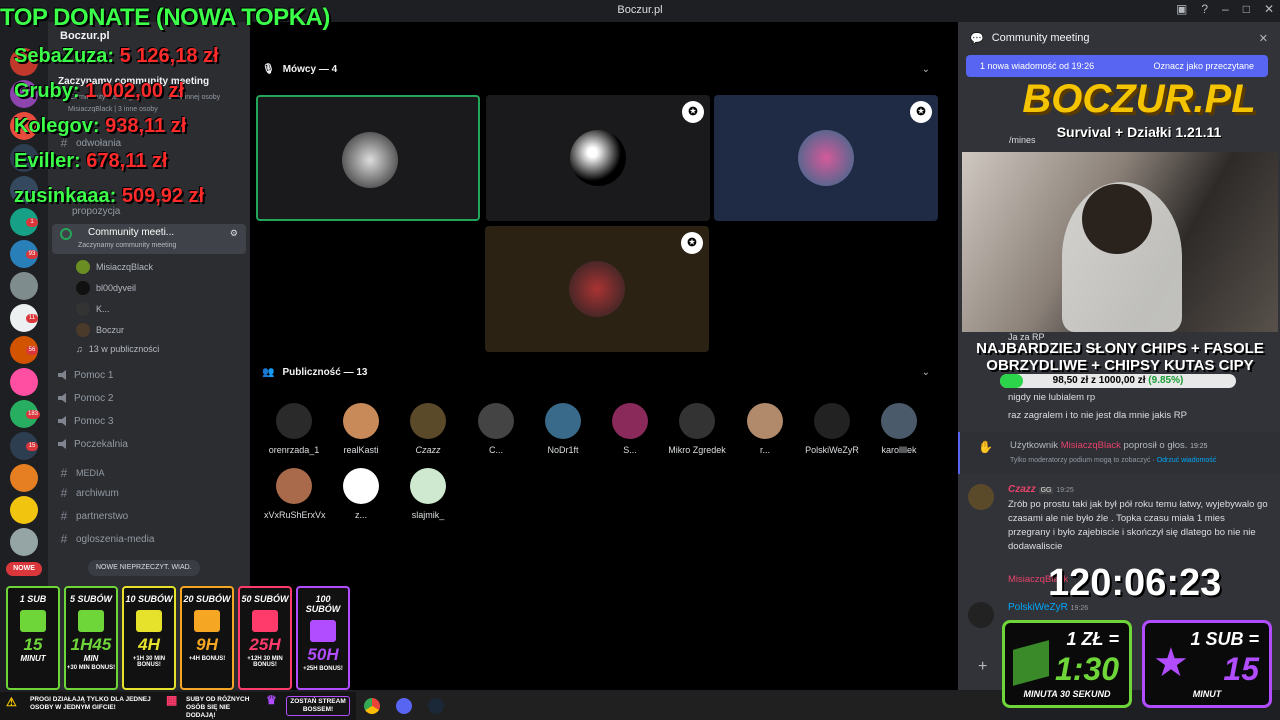  I want to click on chat-icon: 💬, so click(977, 38).